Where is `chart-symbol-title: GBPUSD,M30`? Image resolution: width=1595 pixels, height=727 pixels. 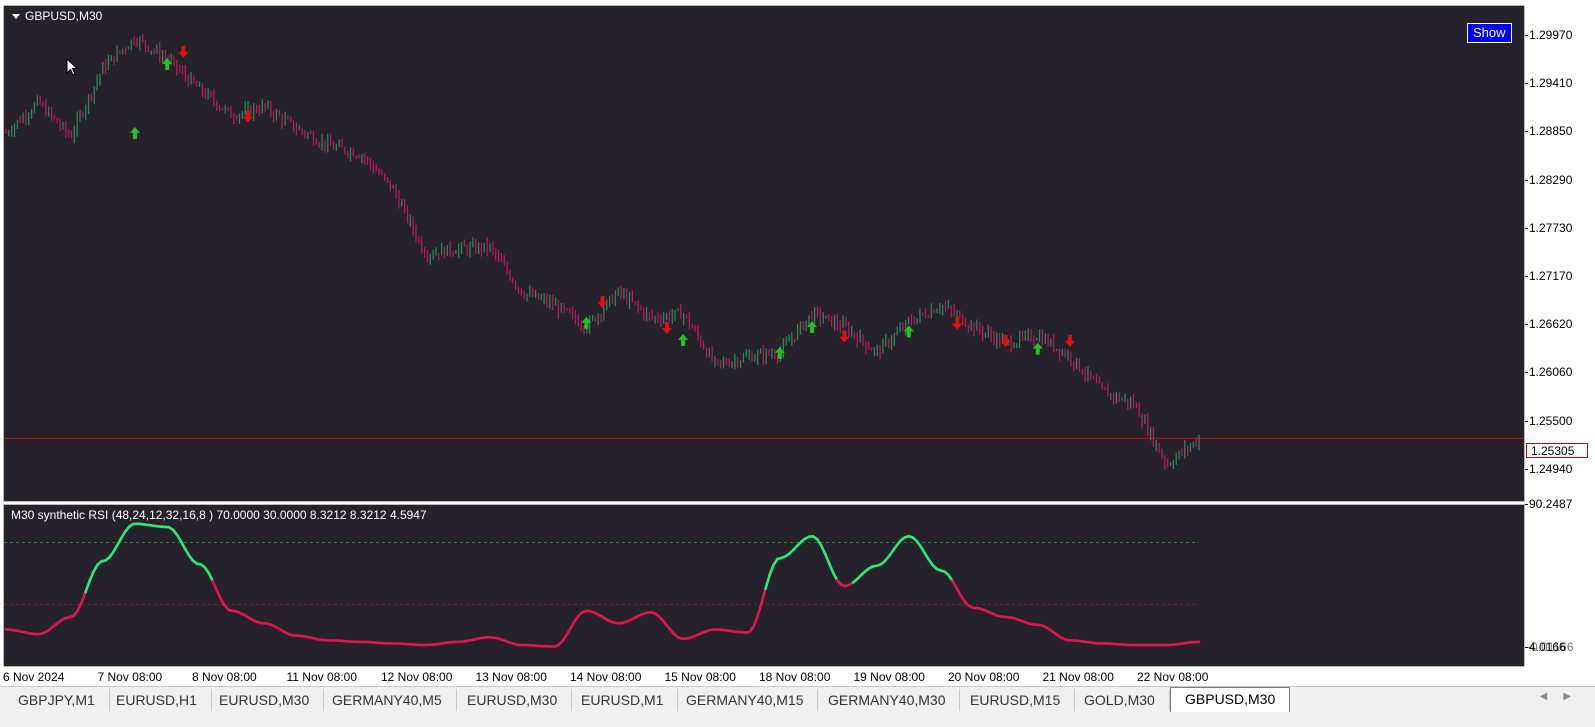 chart-symbol-title: GBPUSD,M30 is located at coordinates (57, 16).